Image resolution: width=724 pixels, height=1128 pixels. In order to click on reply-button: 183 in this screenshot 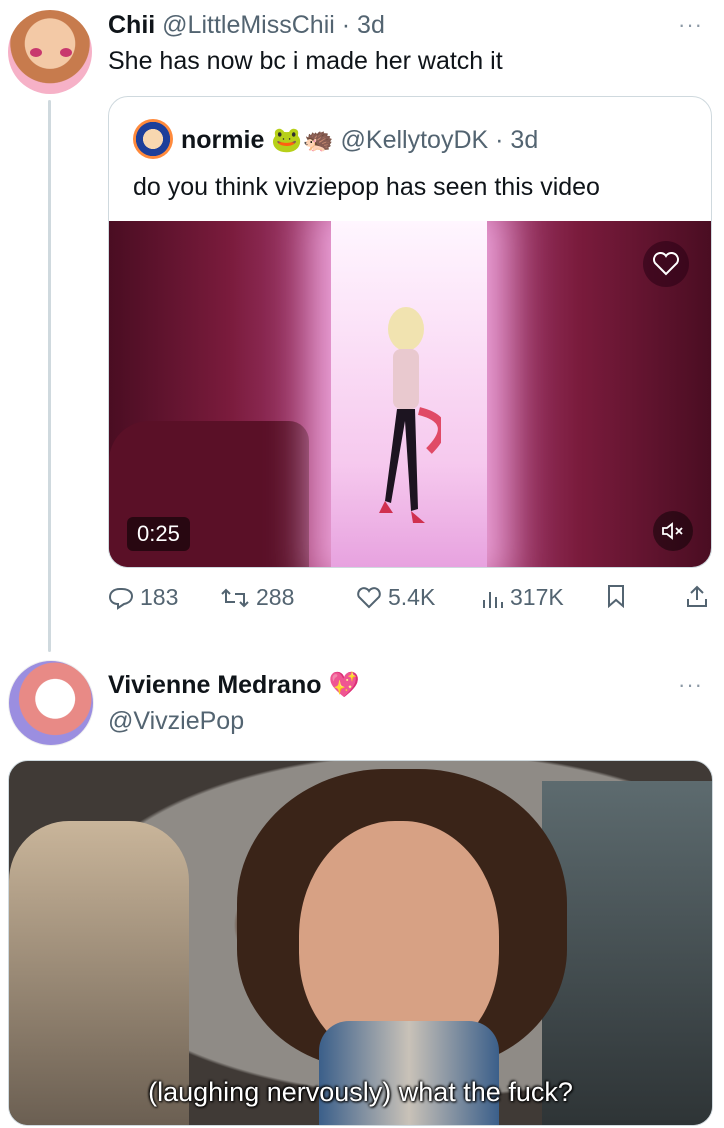, I will do `click(143, 597)`.